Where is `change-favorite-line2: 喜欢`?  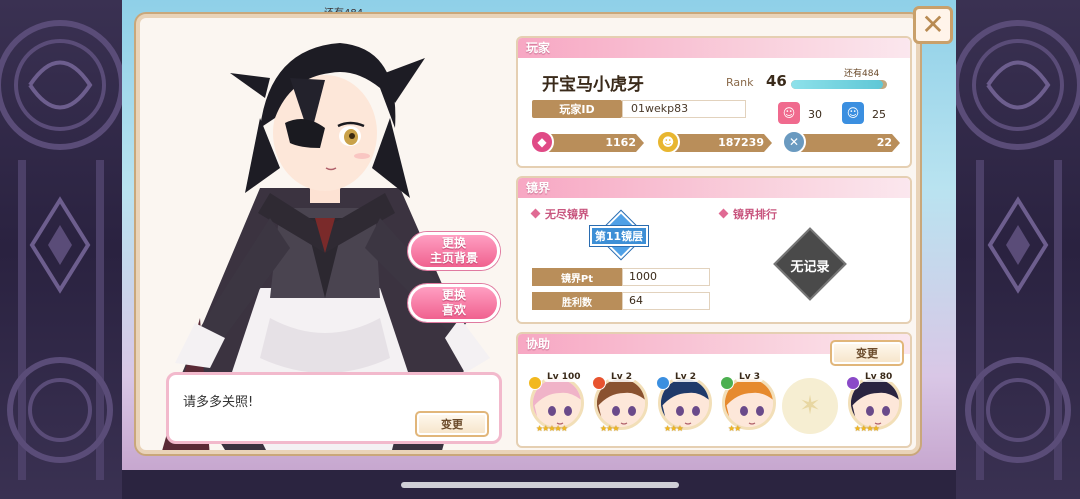 change-favorite-line2: 喜欢 is located at coordinates (453, 310).